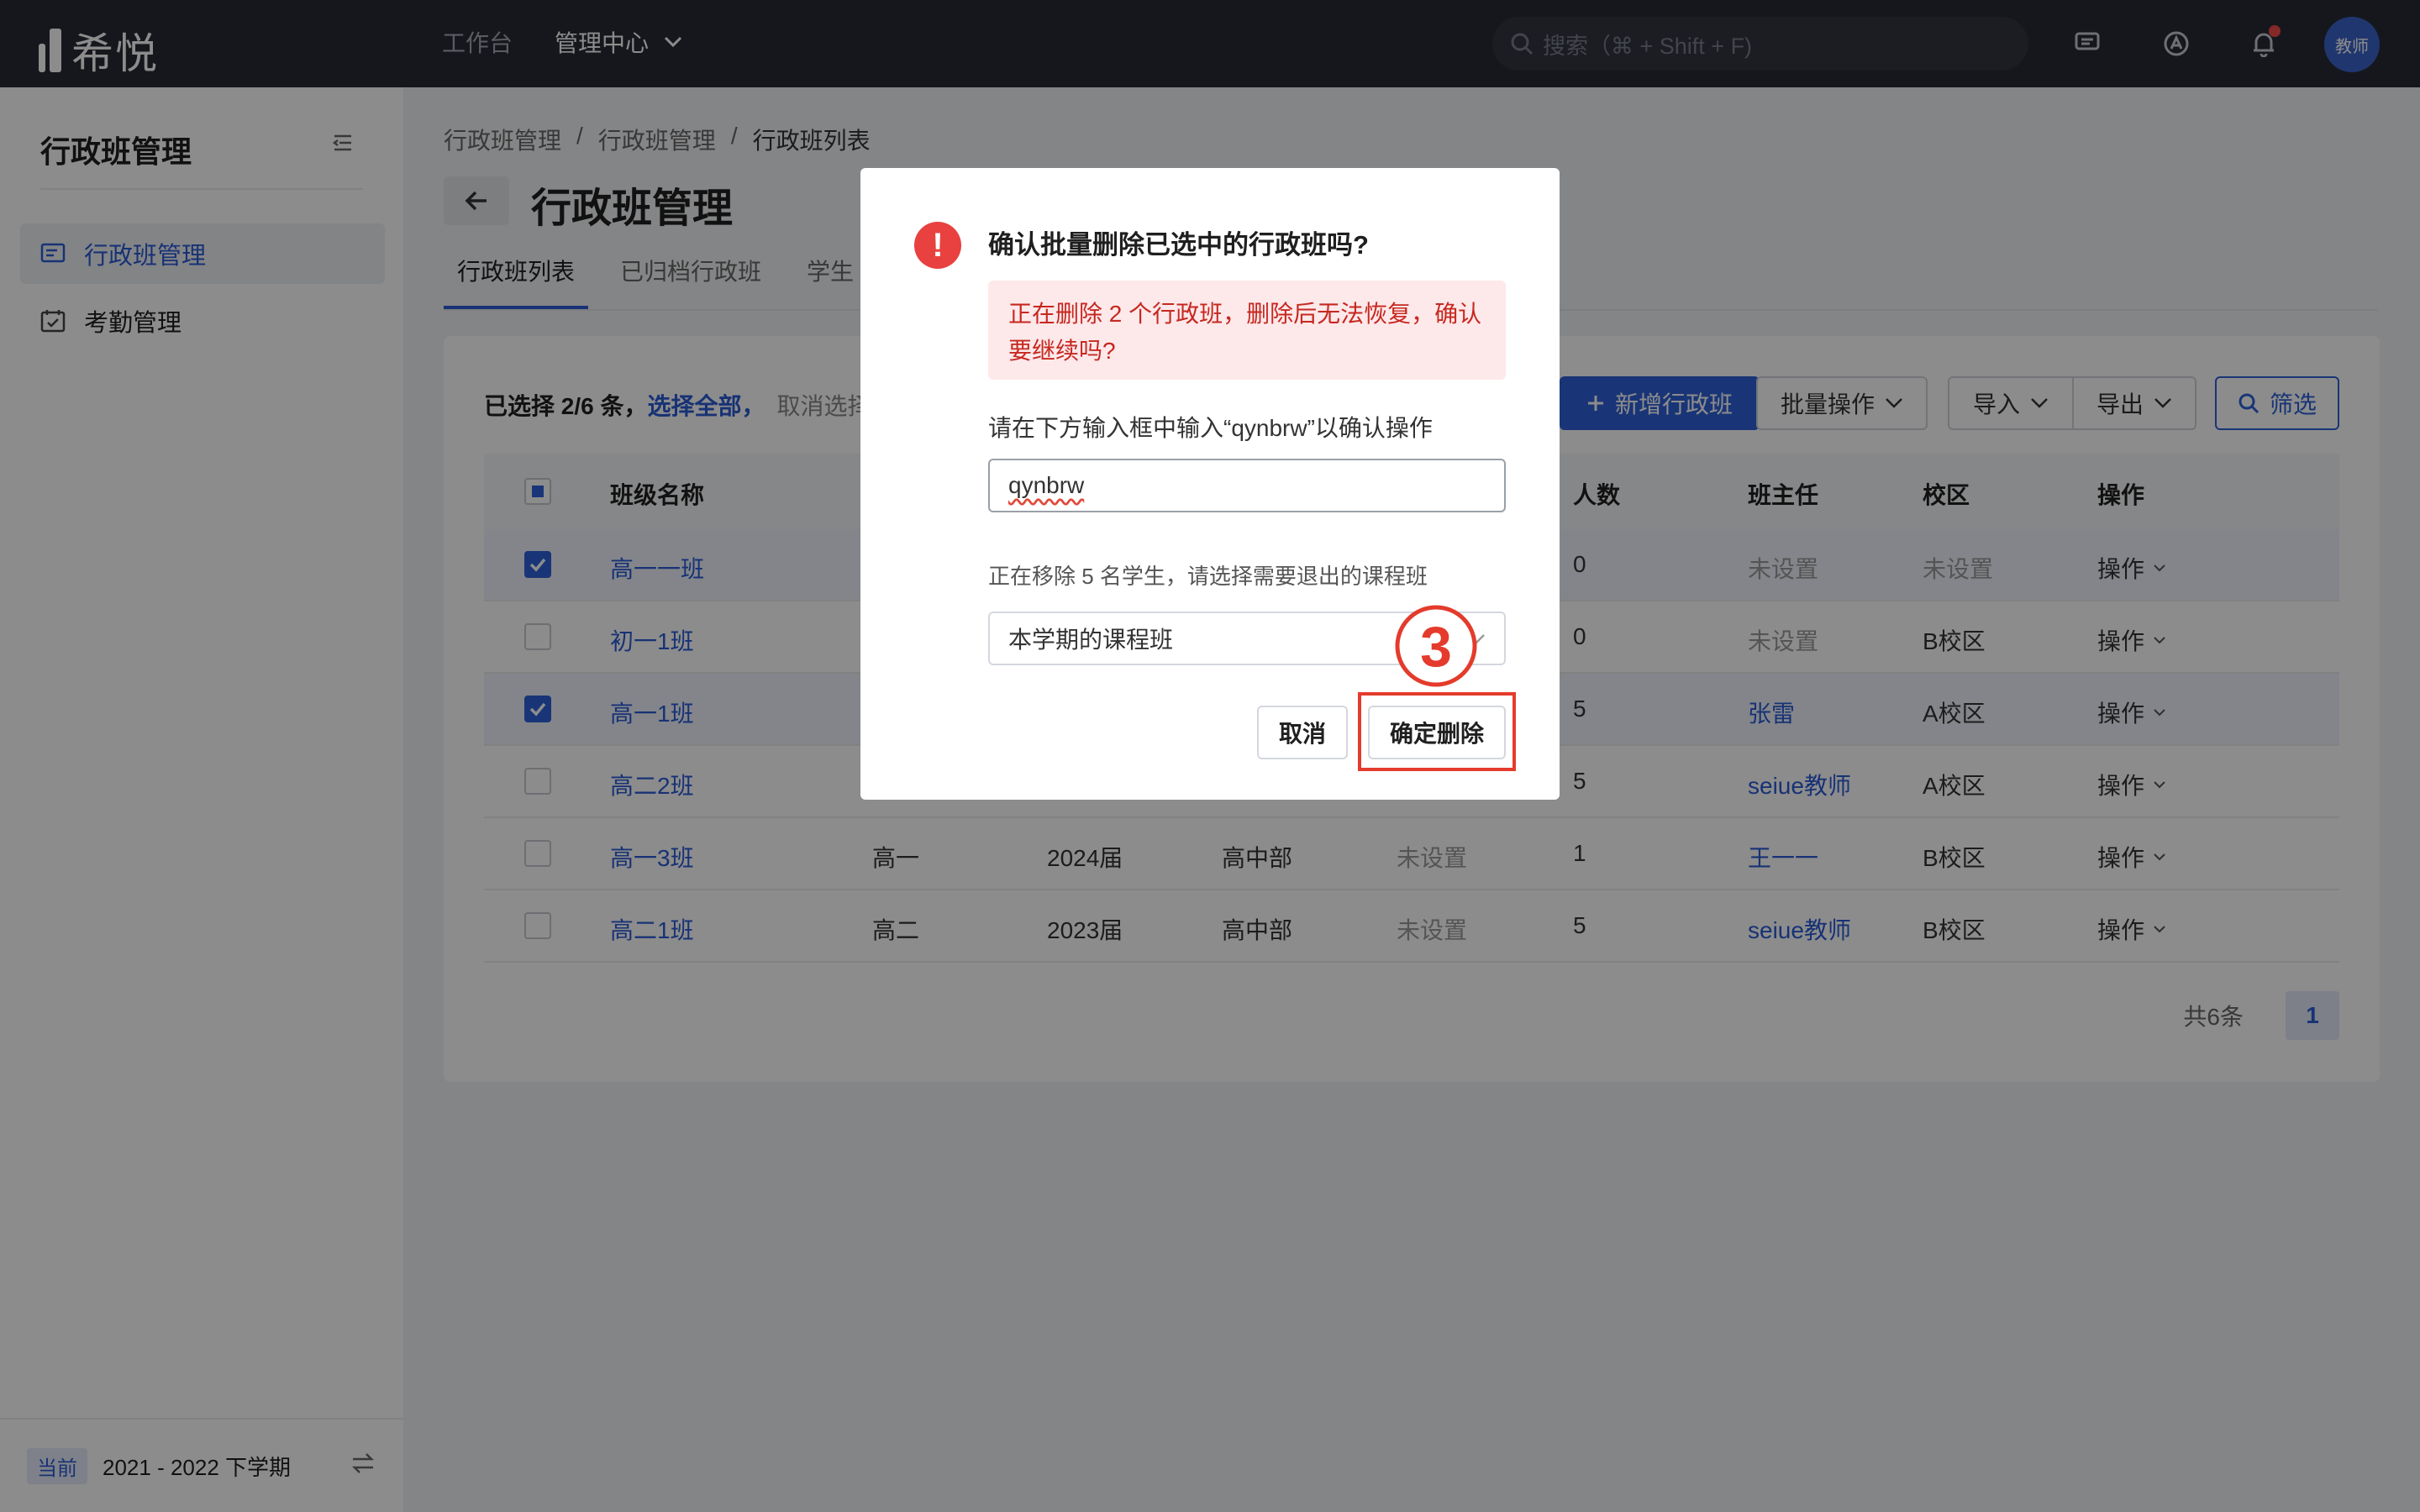  Describe the element at coordinates (1210, 428) in the screenshot. I see `confirm-input-label: 请在下方输入框中输入“qynbrw”以确认操作` at that location.